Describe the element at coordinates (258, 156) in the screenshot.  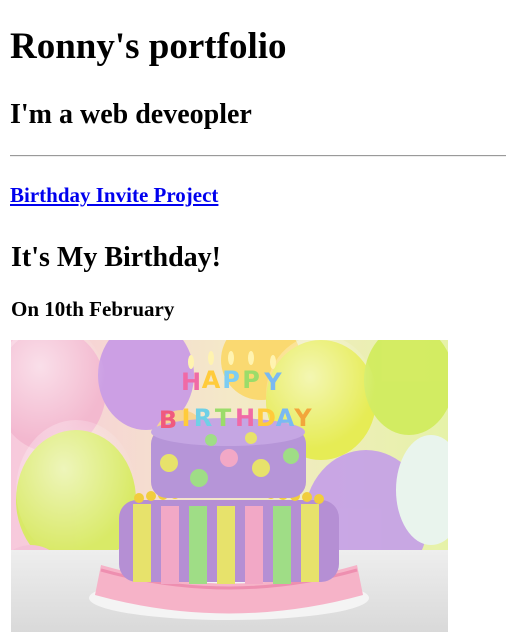
I see `divider` at that location.